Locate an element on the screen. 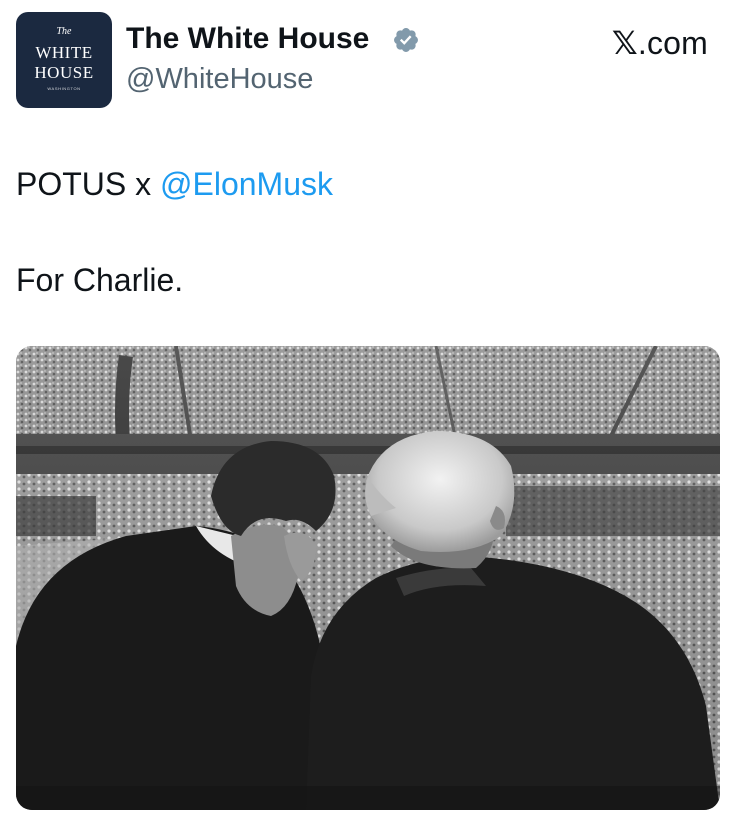 The width and height of the screenshot is (736, 839). account-handle: @WhiteHouse is located at coordinates (219, 79).